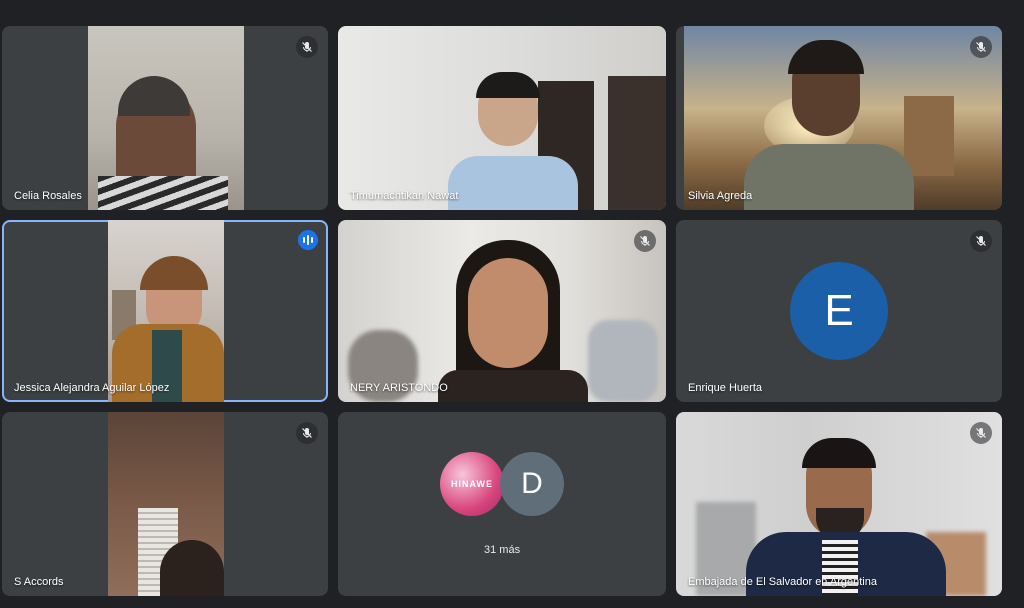  I want to click on more-participants-count: 31 más, so click(502, 550).